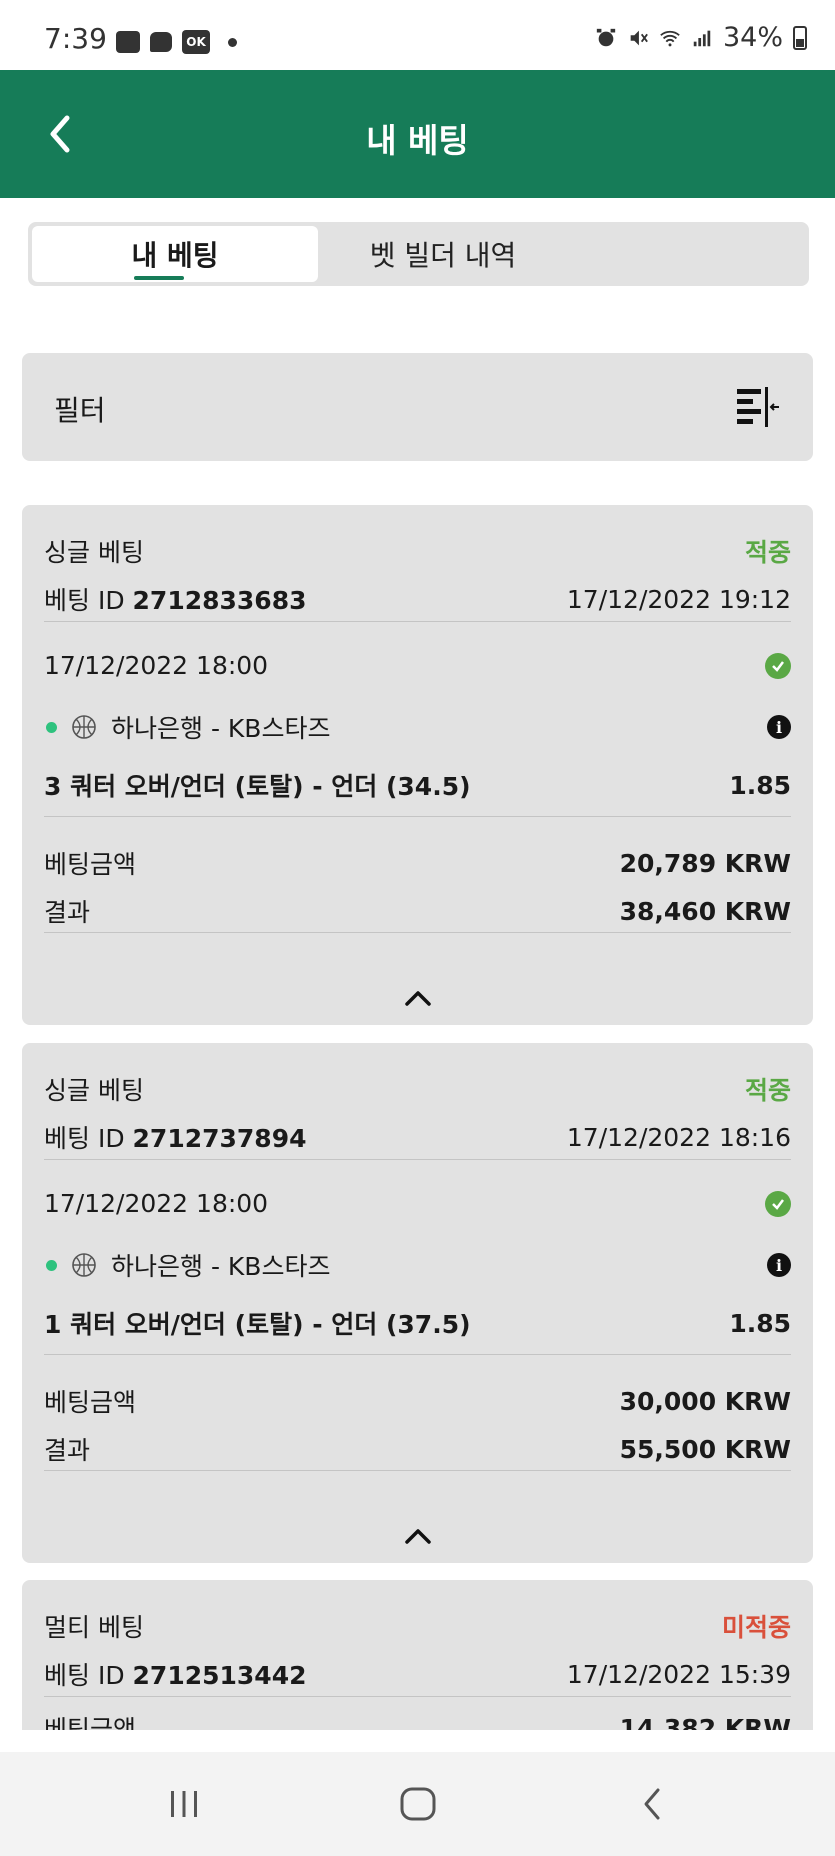  I want to click on signal-icon, so click(702, 38).